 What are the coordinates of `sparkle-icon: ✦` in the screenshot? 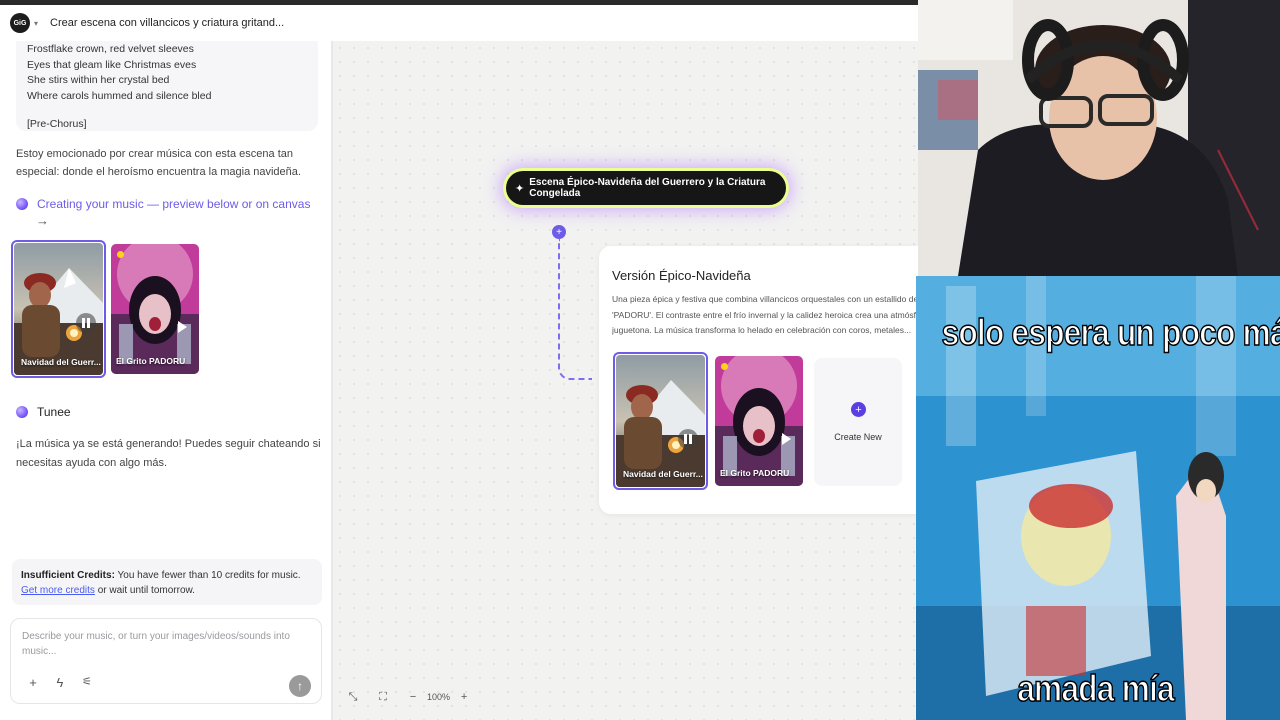 It's located at (520, 188).